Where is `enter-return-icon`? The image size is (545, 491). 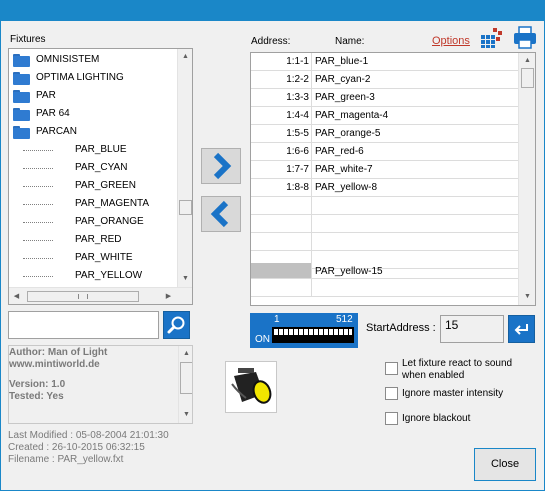
enter-return-icon is located at coordinates (521, 329).